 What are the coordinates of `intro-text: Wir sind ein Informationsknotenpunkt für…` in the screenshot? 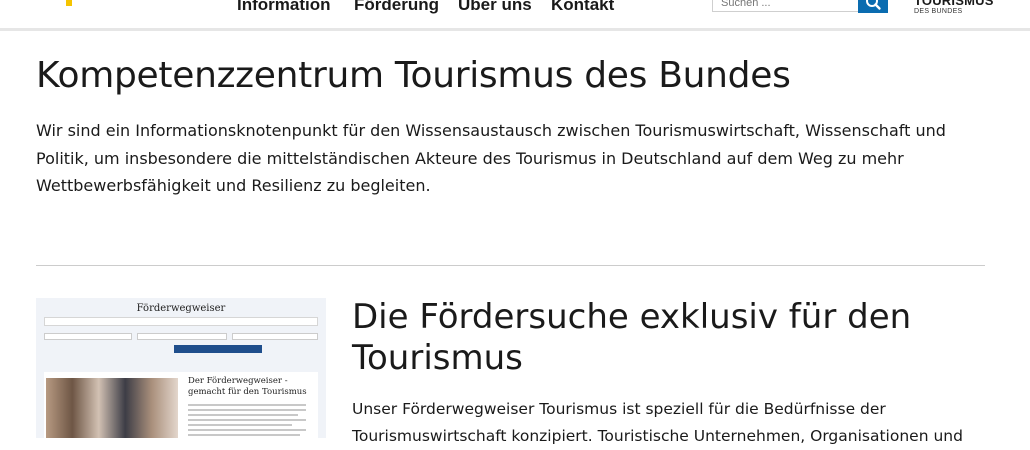 It's located at (491, 158).